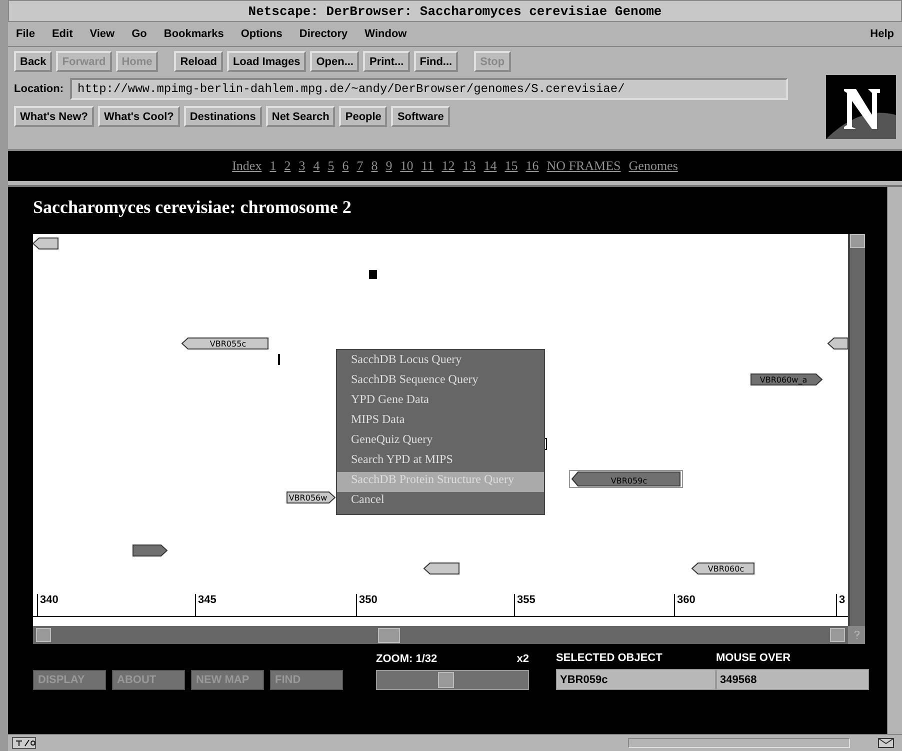 This screenshot has height=751, width=902. Describe the element at coordinates (440, 362) in the screenshot. I see `context-menu-item: SacchDB Locus Query` at that location.